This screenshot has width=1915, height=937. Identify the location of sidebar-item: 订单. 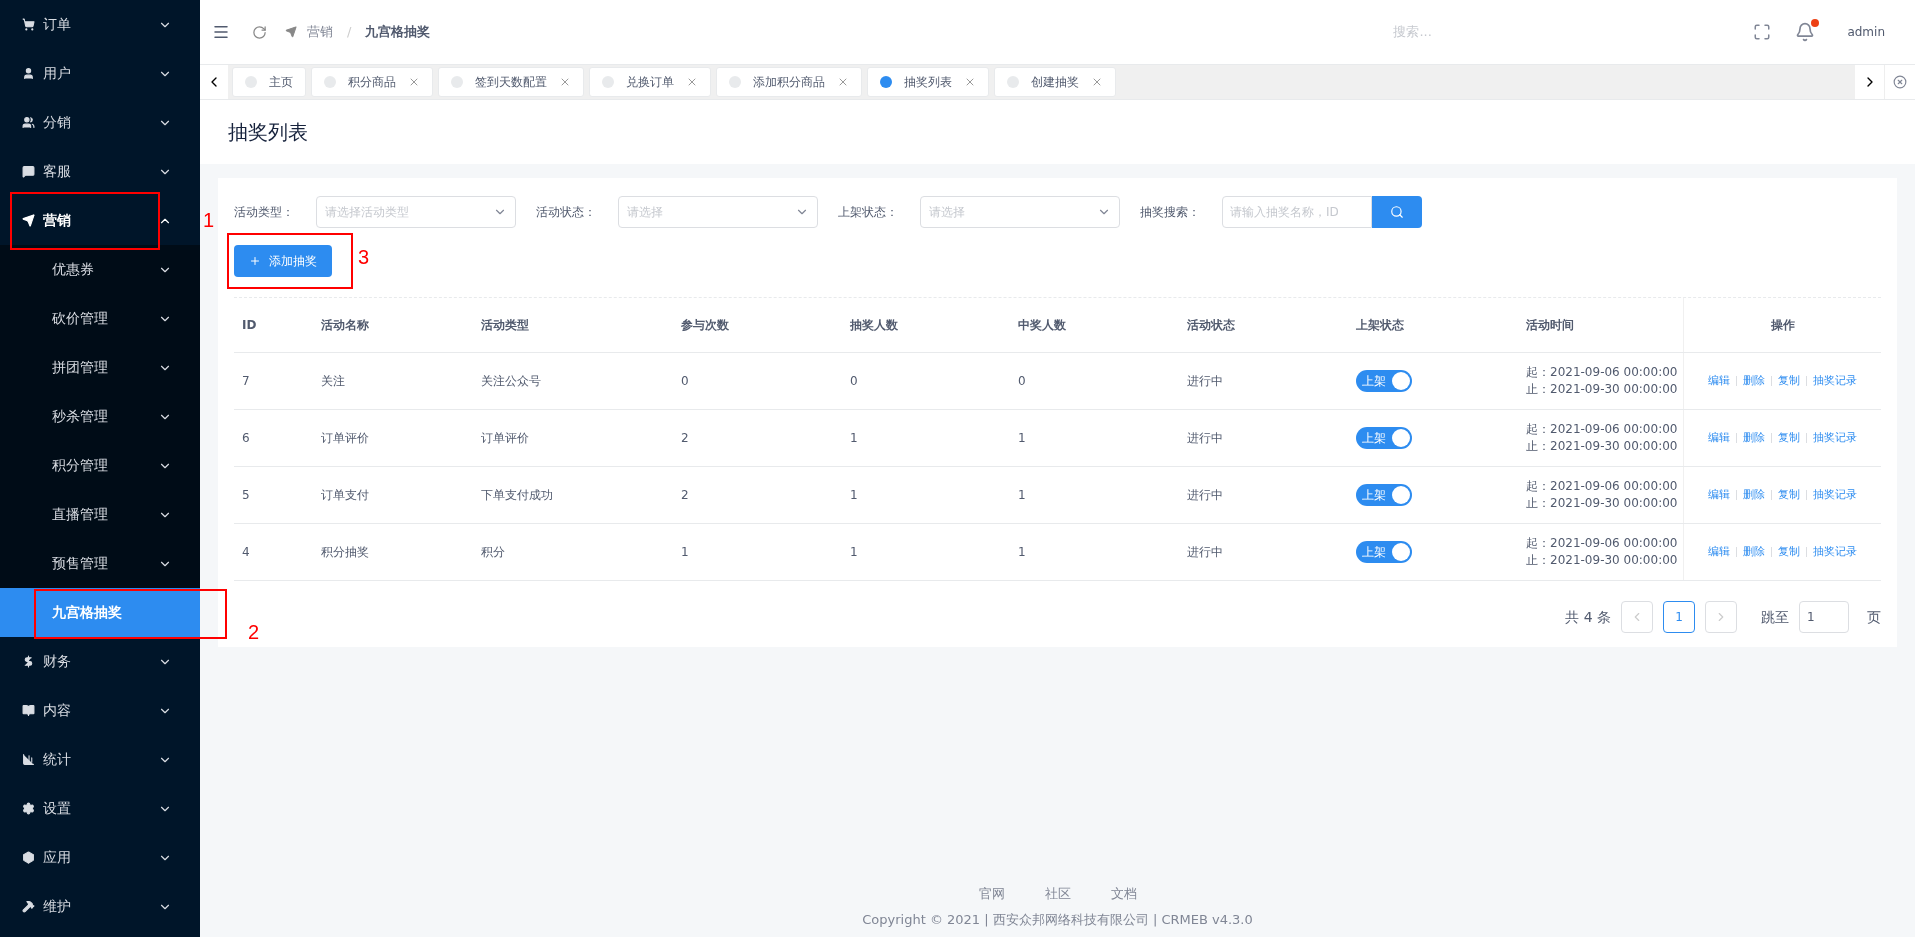
(100, 24).